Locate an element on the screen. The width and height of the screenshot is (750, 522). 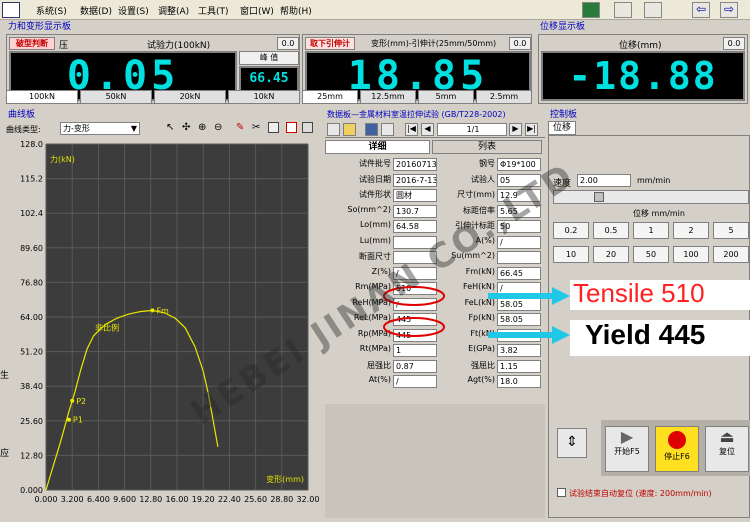
tensile-callout: Tensile 510 is located at coordinates (639, 293).